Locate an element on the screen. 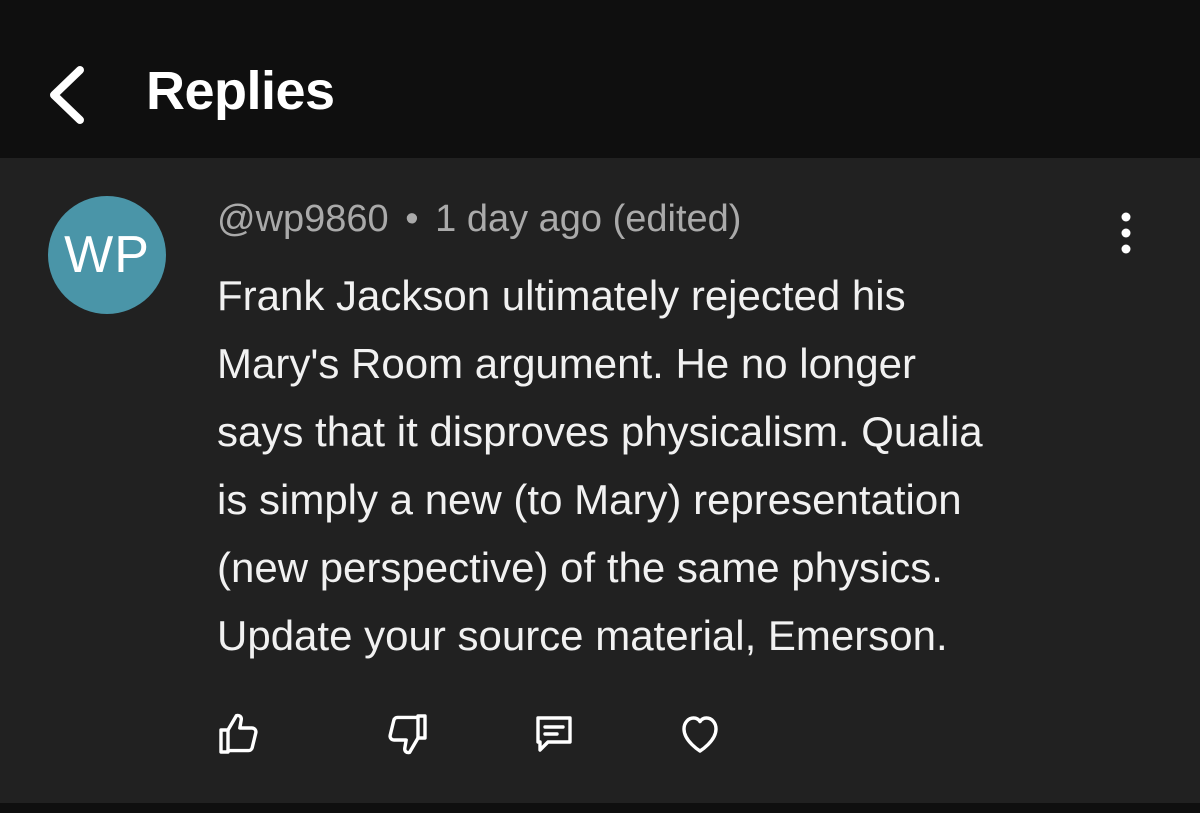 This screenshot has width=1200, height=813. avatar: WP is located at coordinates (107, 255).